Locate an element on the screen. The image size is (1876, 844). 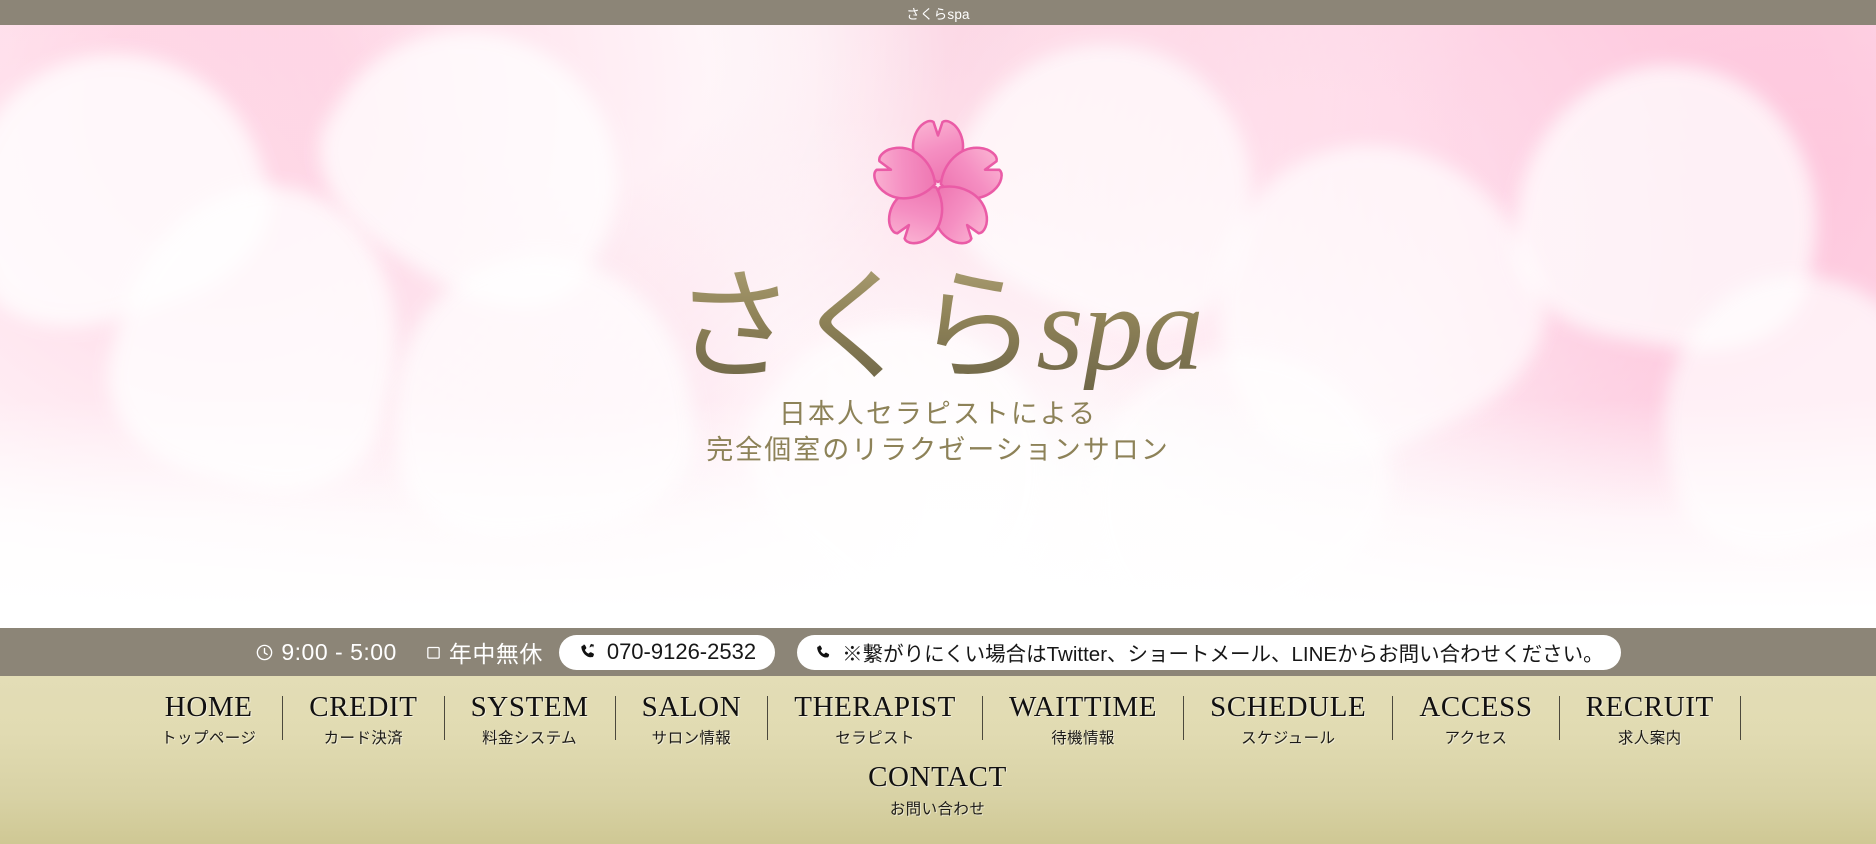
nav-item-access: ACCESS アクセス is located at coordinates (1475, 720).